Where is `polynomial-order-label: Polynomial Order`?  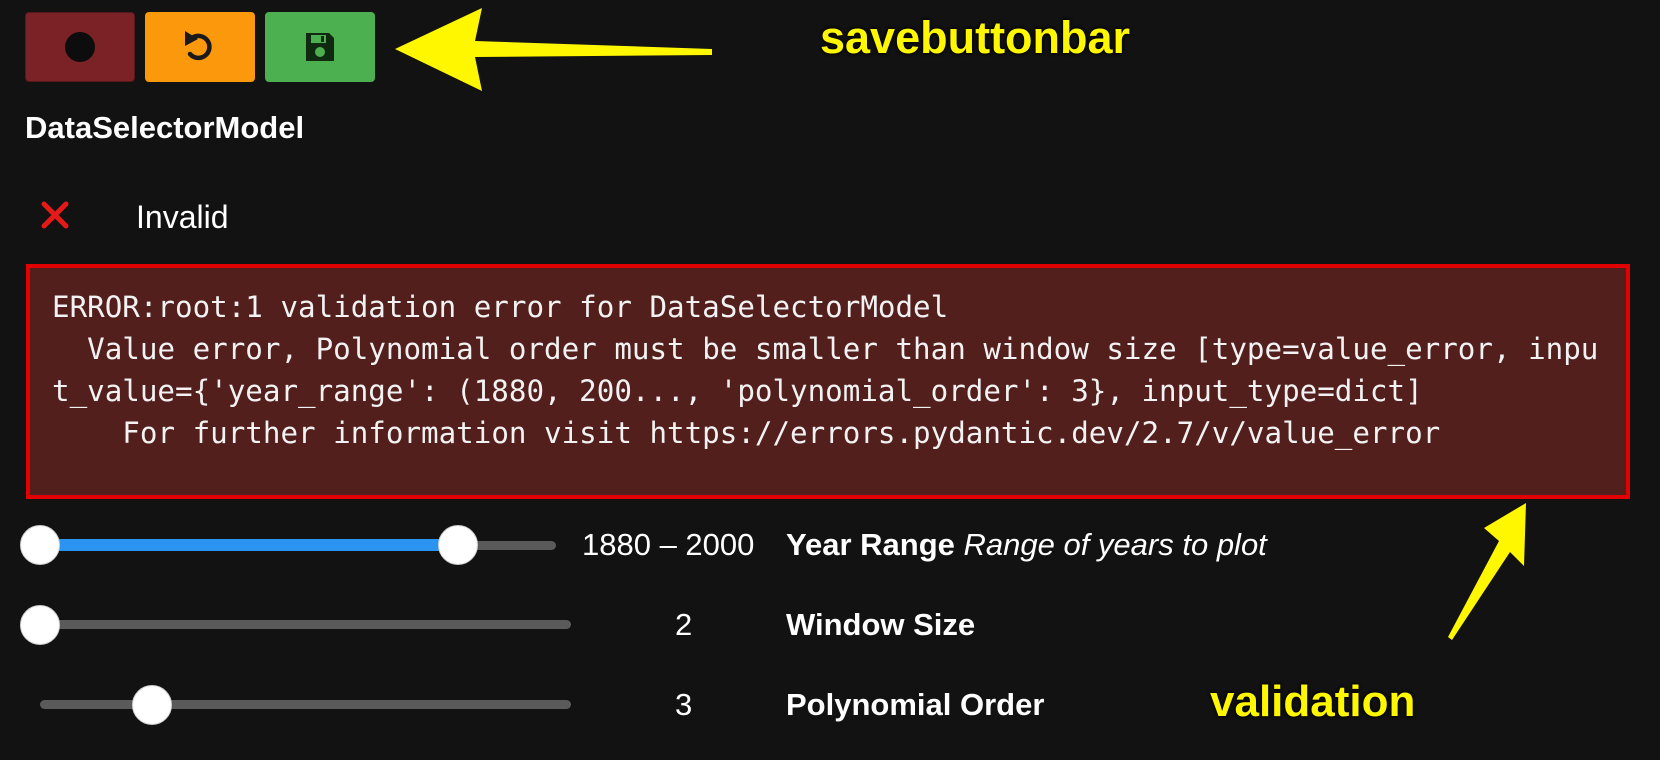
polynomial-order-label: Polynomial Order is located at coordinates (915, 704).